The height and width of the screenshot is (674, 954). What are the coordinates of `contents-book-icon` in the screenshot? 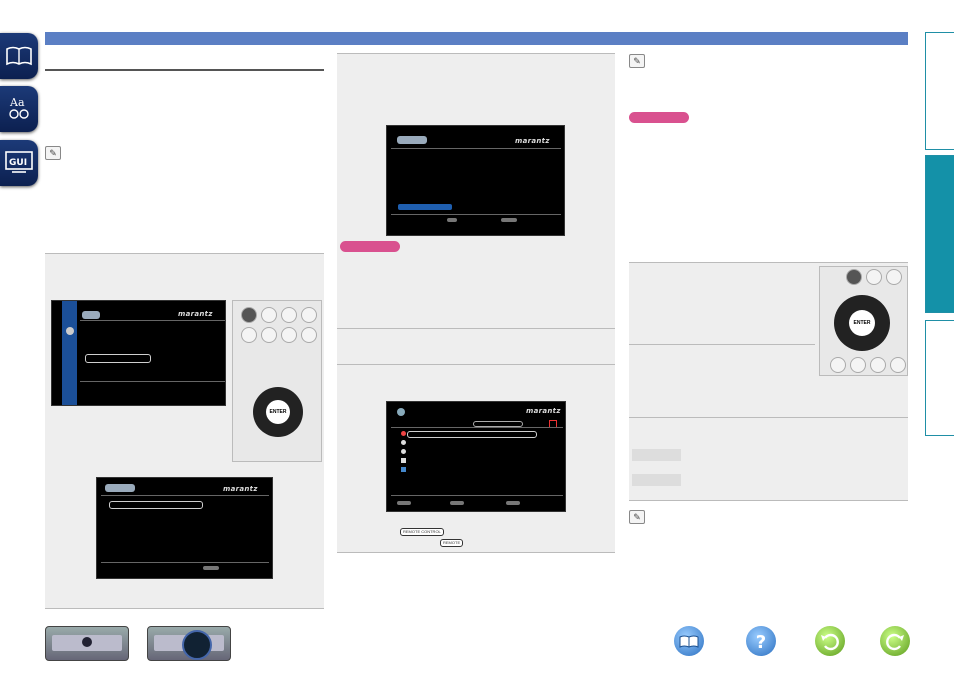 It's located at (689, 641).